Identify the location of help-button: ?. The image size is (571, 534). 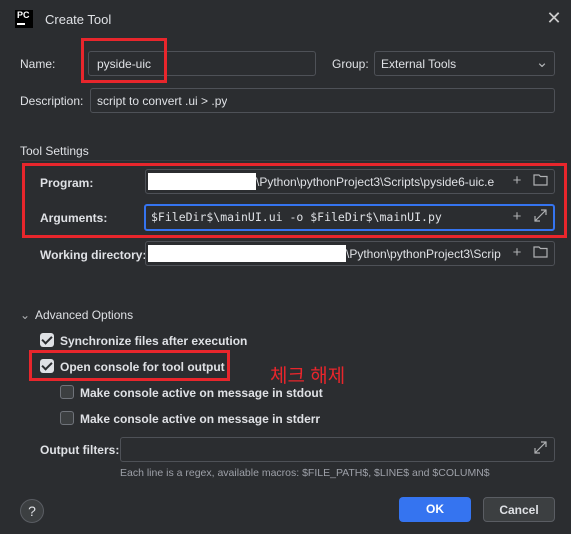
(32, 511).